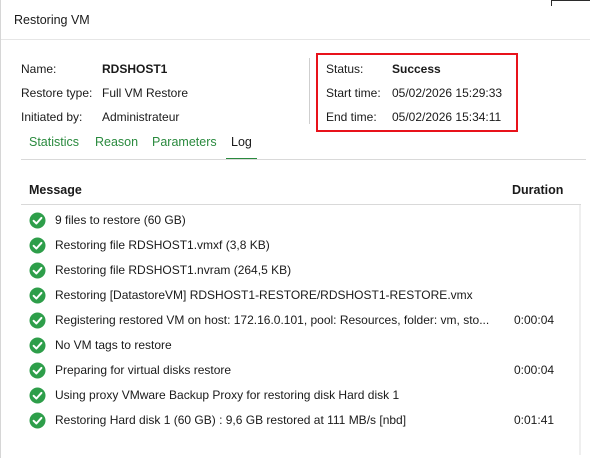 The height and width of the screenshot is (458, 590). Describe the element at coordinates (145, 93) in the screenshot. I see `restore-type-value: Full VM Restore` at that location.